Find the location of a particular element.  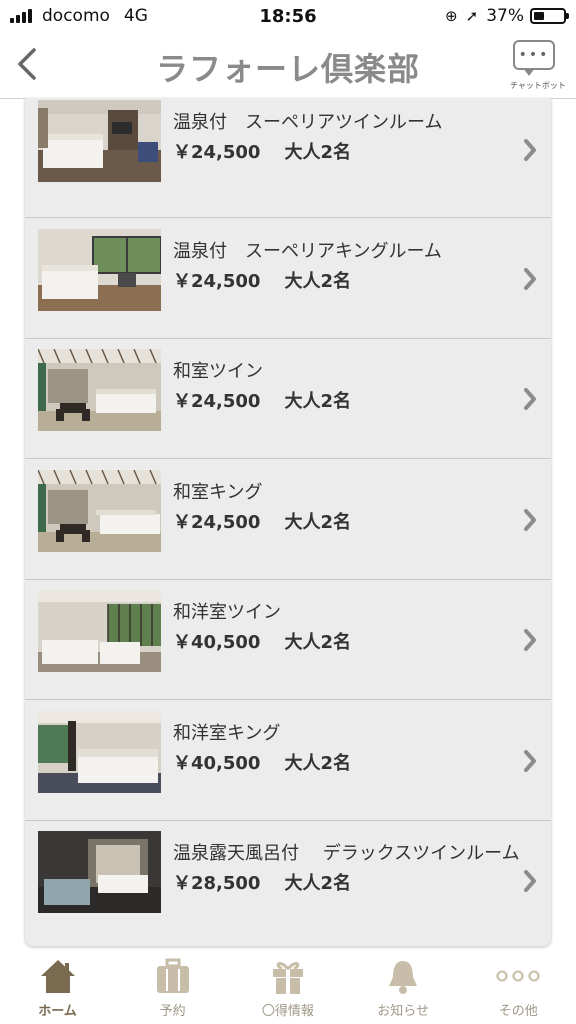

status-right: ⊕ ➚ 37% is located at coordinates (507, 16).